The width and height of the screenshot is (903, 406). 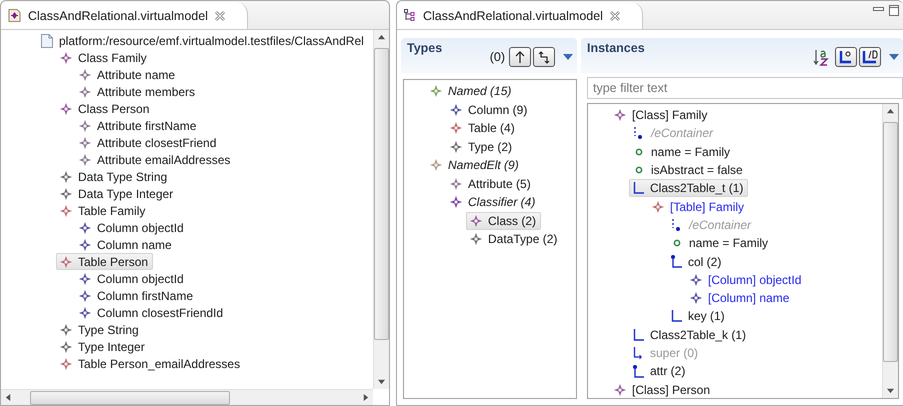 What do you see at coordinates (365, 397) in the screenshot?
I see `scroll-right-arrow-icon` at bounding box center [365, 397].